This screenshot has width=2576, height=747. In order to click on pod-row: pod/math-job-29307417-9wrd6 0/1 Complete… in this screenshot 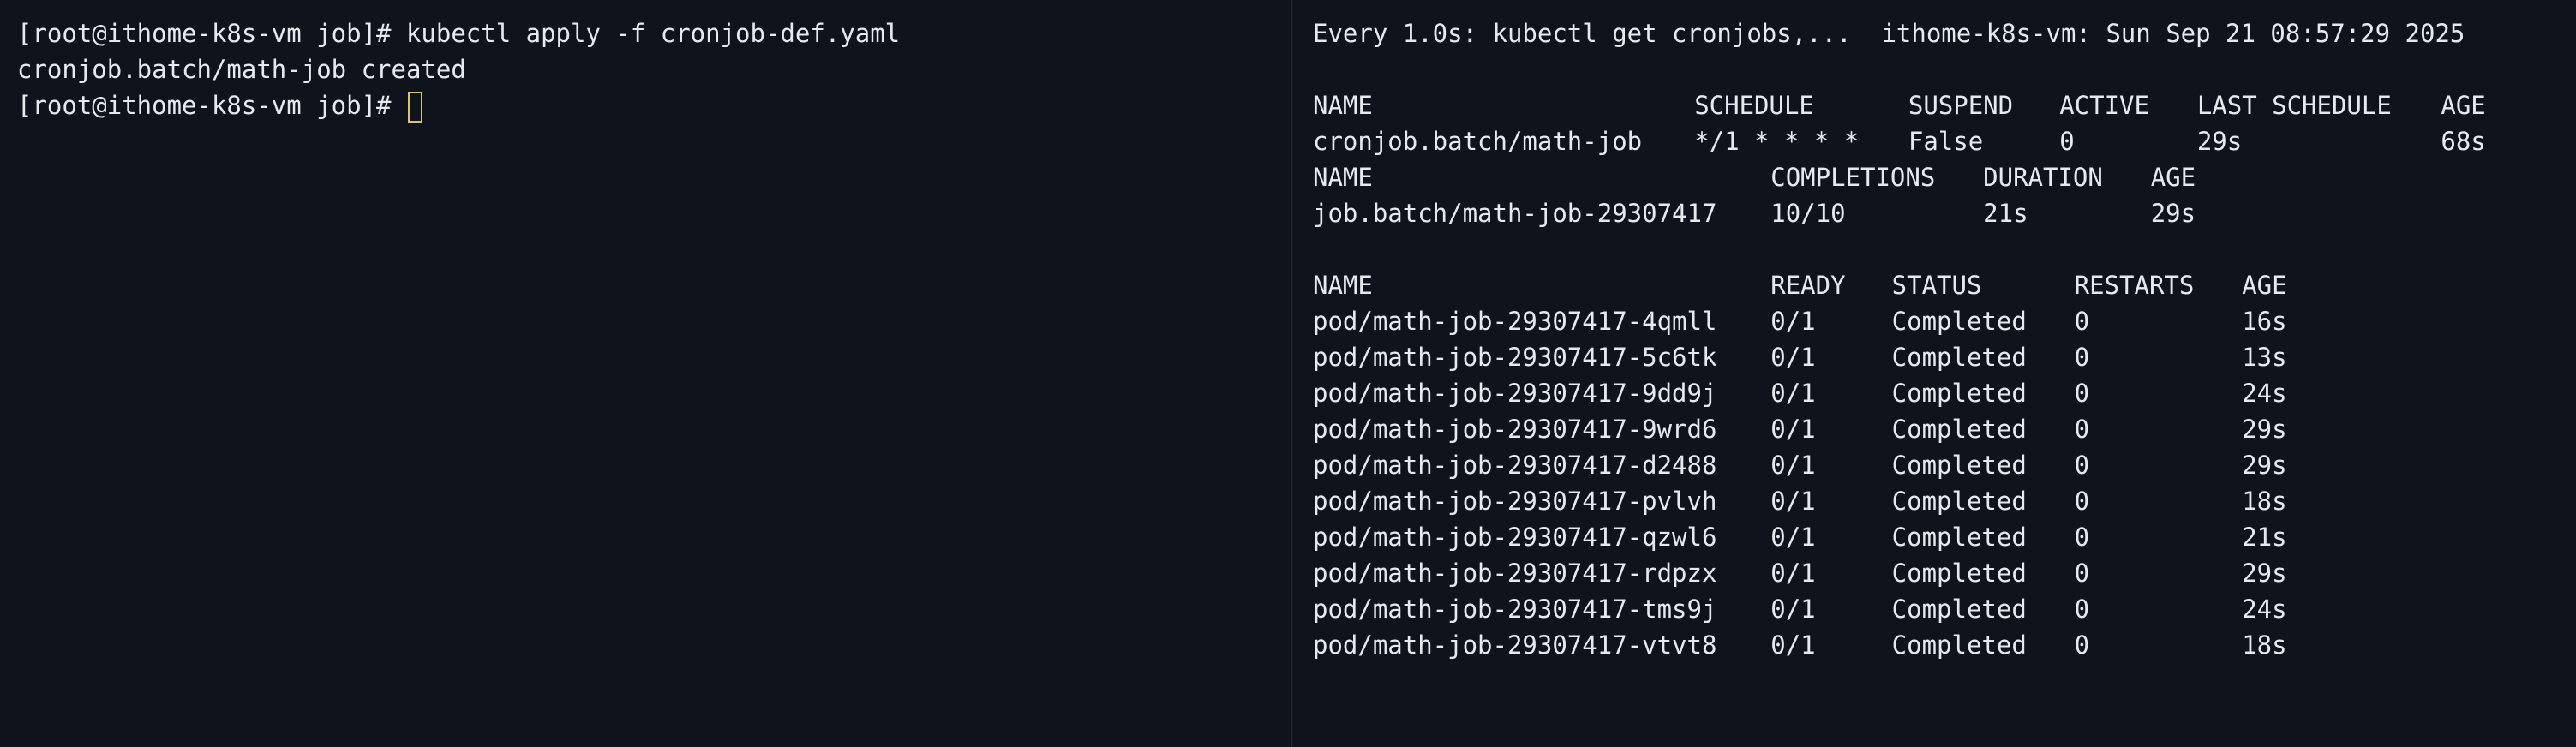, I will do `click(1943, 429)`.